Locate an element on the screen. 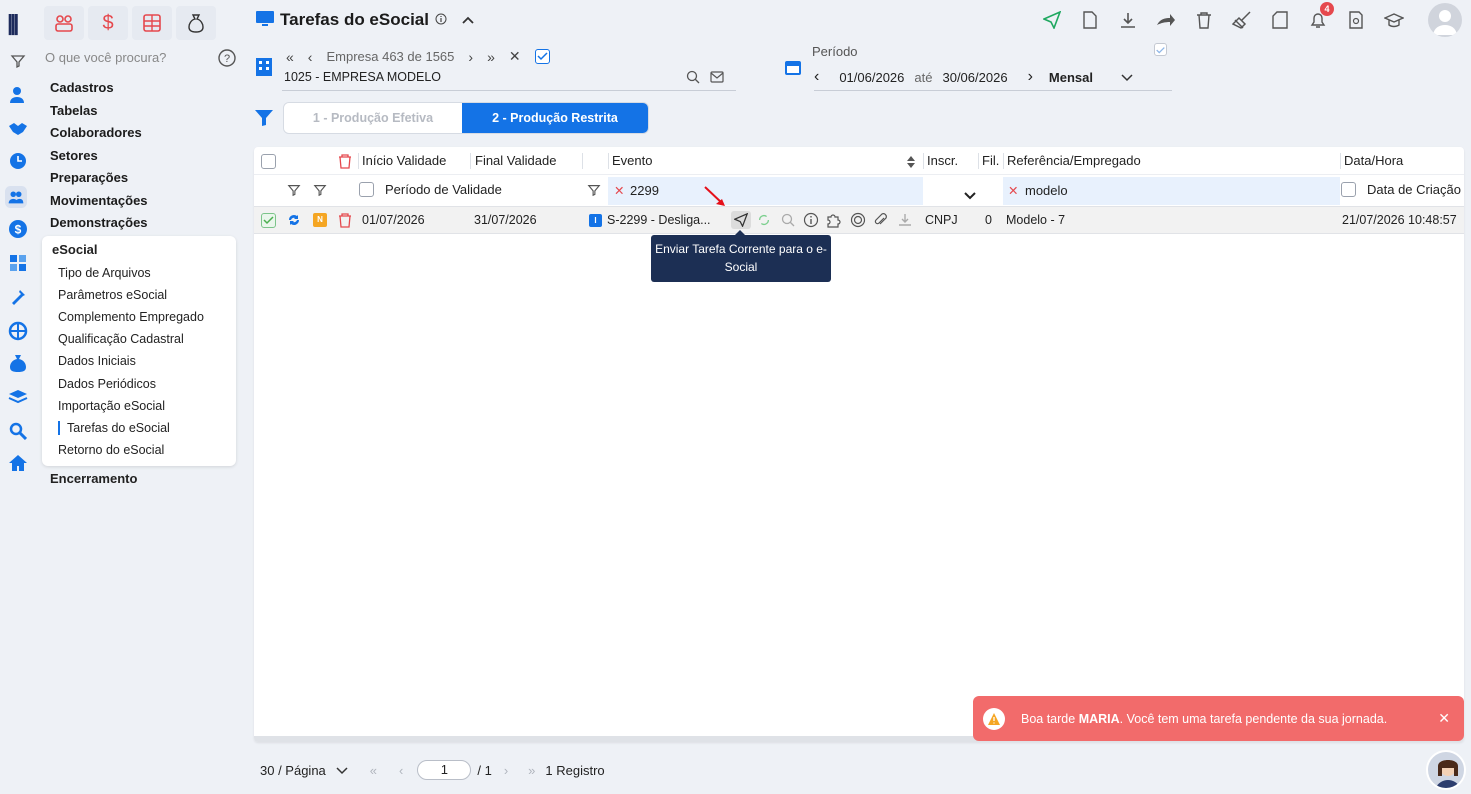 The image size is (1471, 794). last-company-button: » is located at coordinates (491, 57).